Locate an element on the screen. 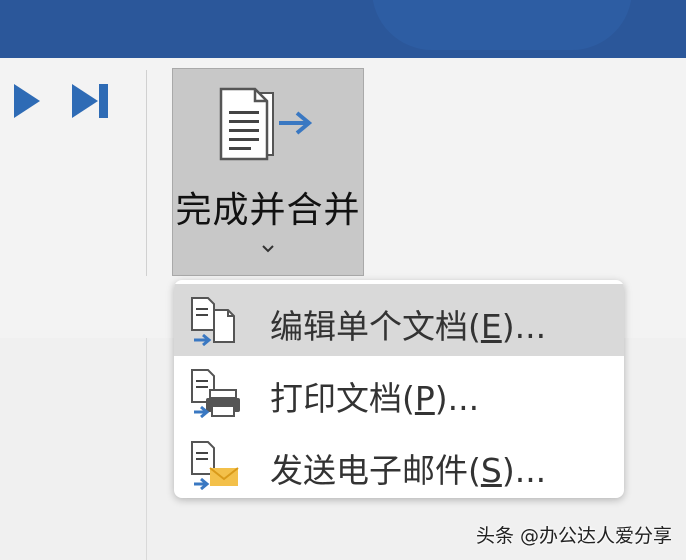 The height and width of the screenshot is (560, 686). chevron-down-icon is located at coordinates (268, 248).